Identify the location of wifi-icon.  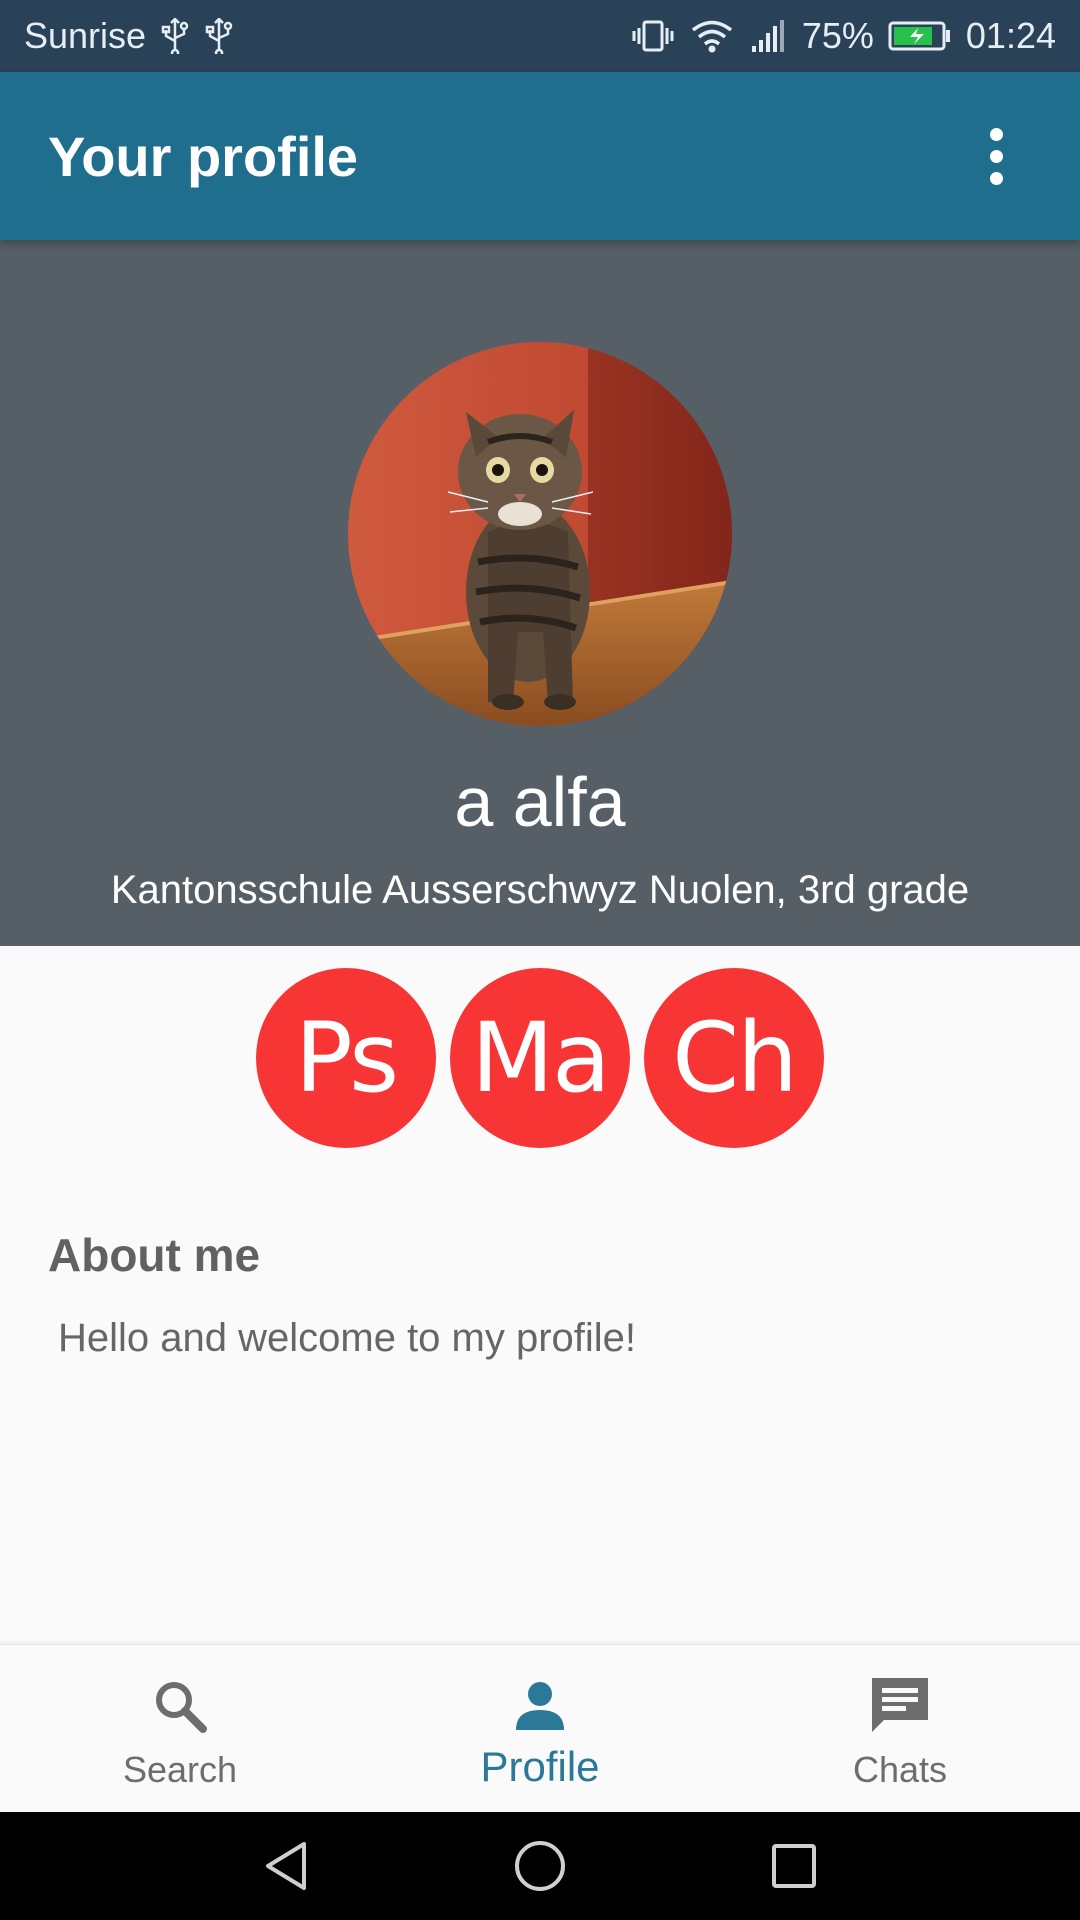
(712, 36).